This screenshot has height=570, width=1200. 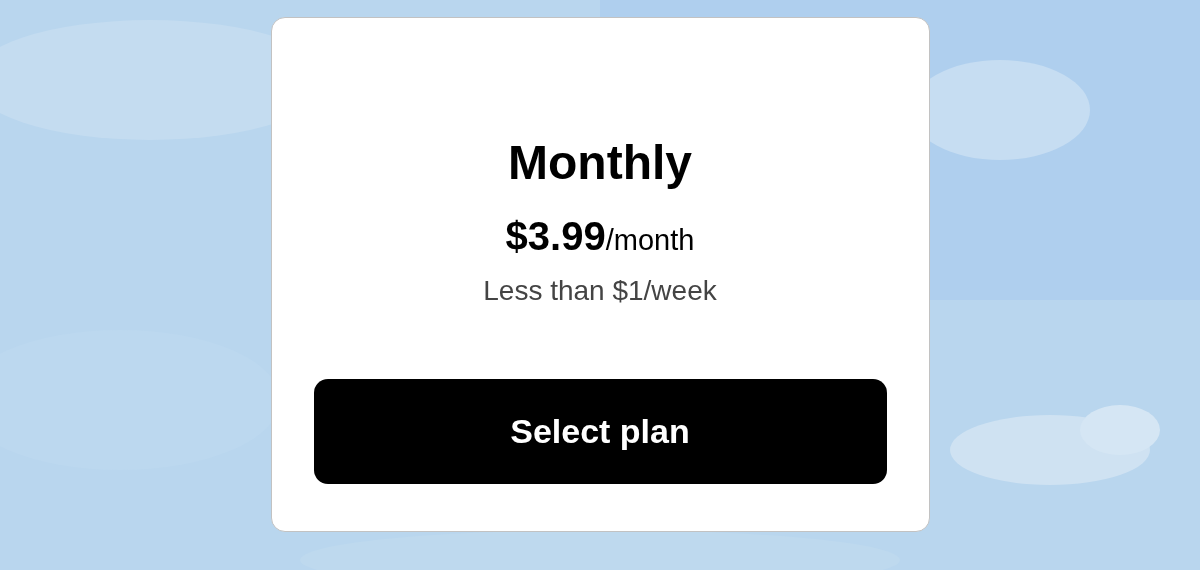 What do you see at coordinates (600, 291) in the screenshot?
I see `price-note: Less than $1/week` at bounding box center [600, 291].